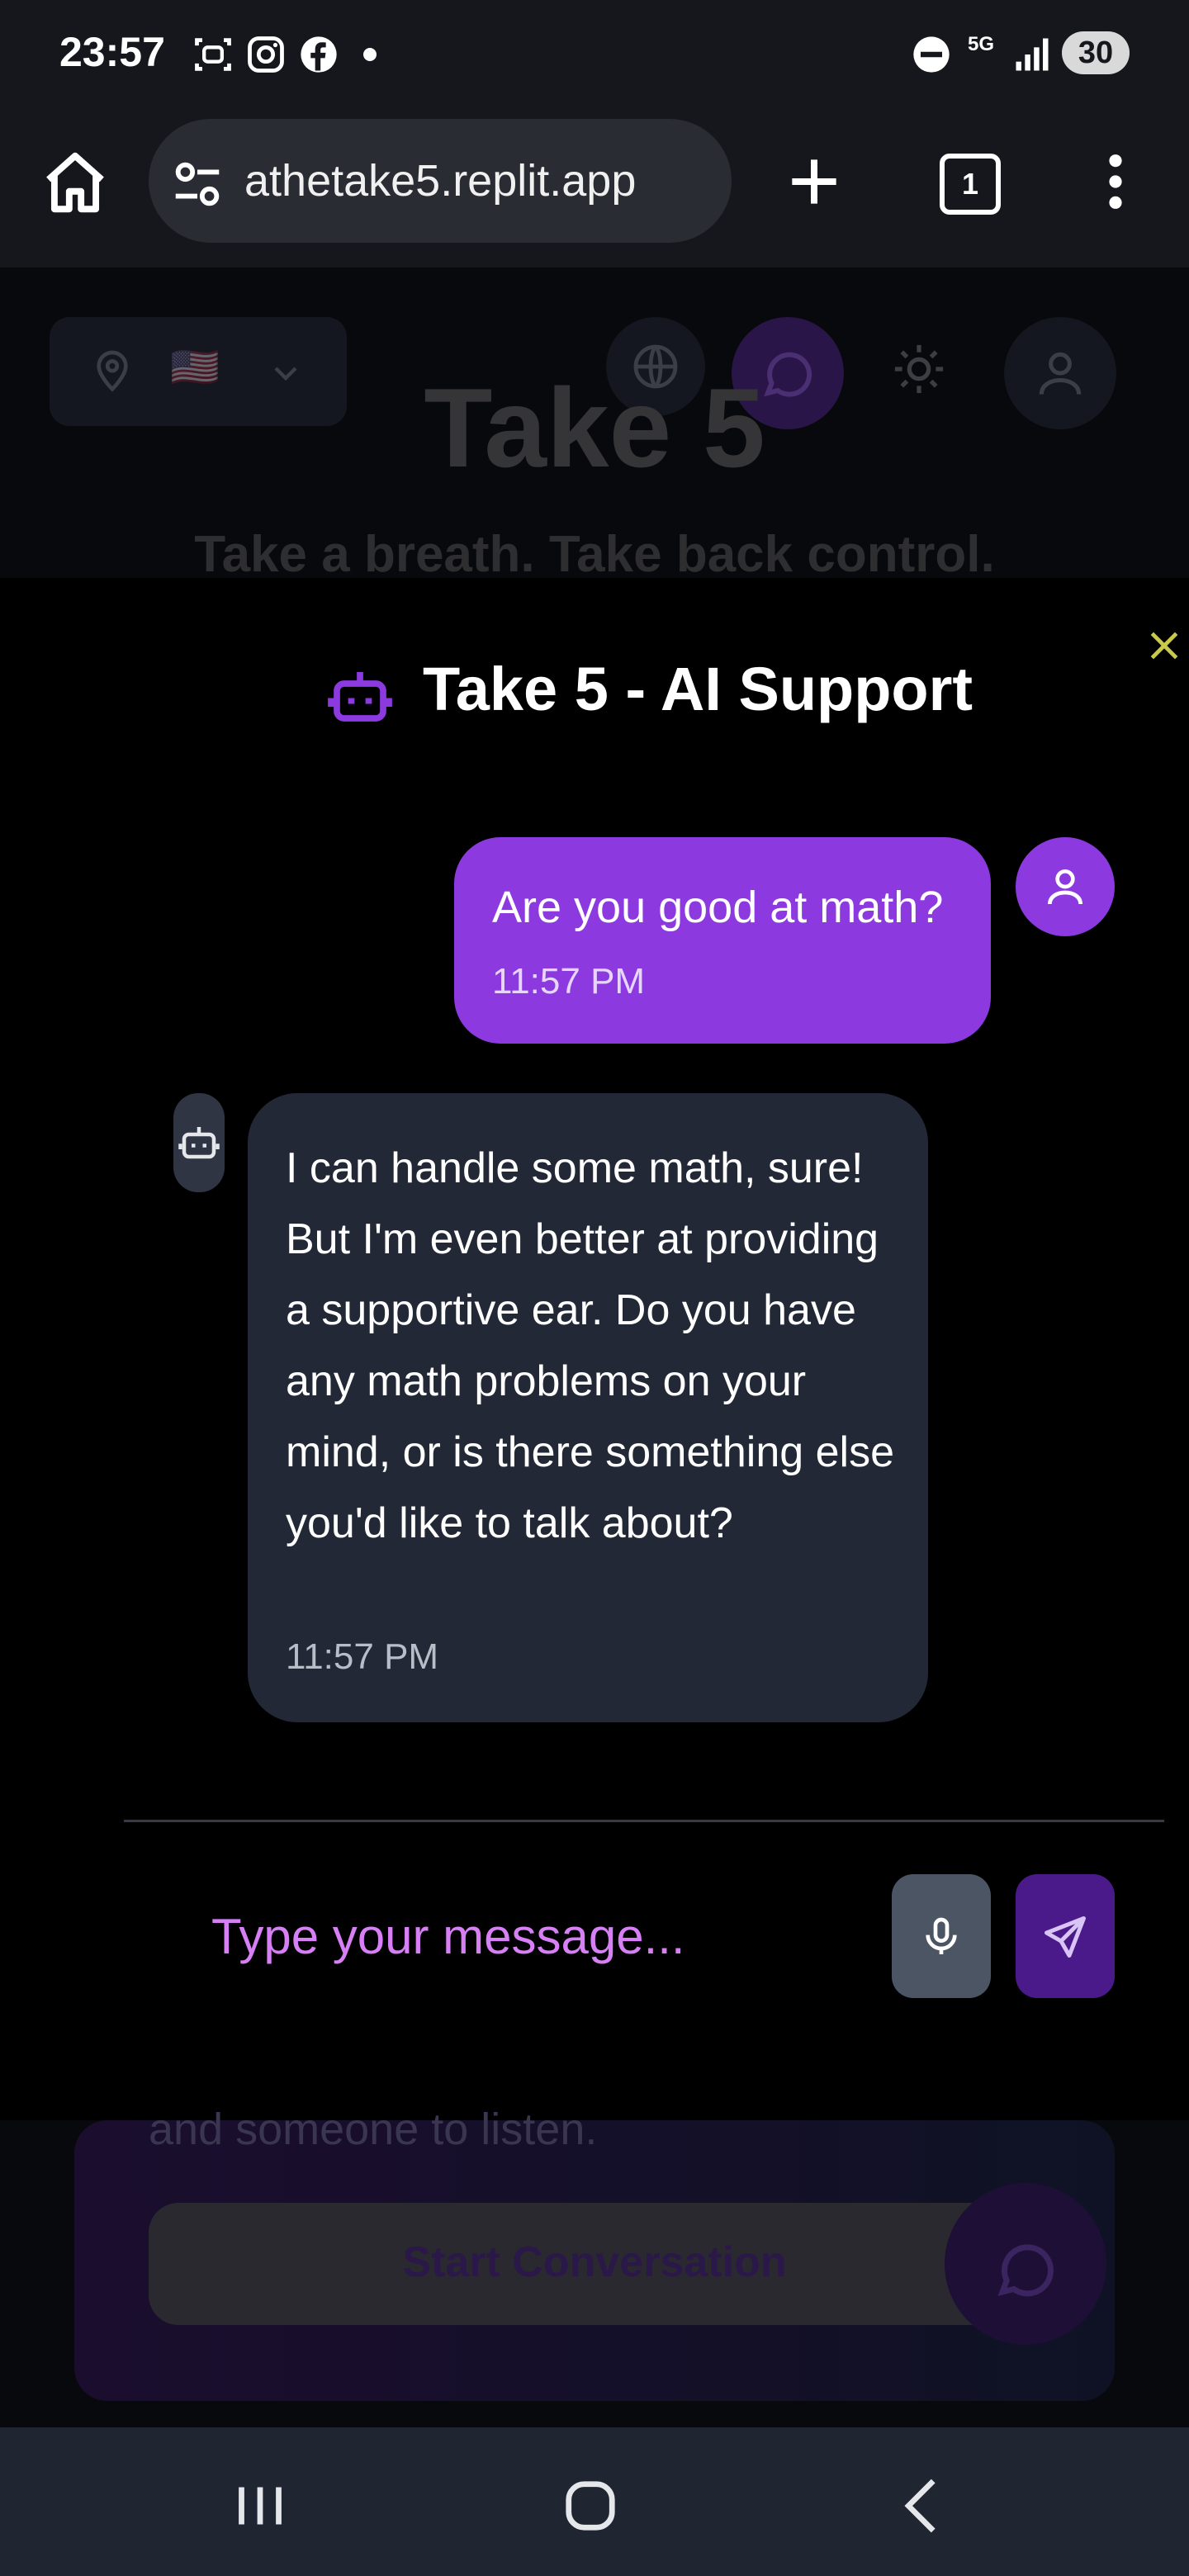 This screenshot has width=1189, height=2576. What do you see at coordinates (1065, 887) in the screenshot?
I see `user-icon` at bounding box center [1065, 887].